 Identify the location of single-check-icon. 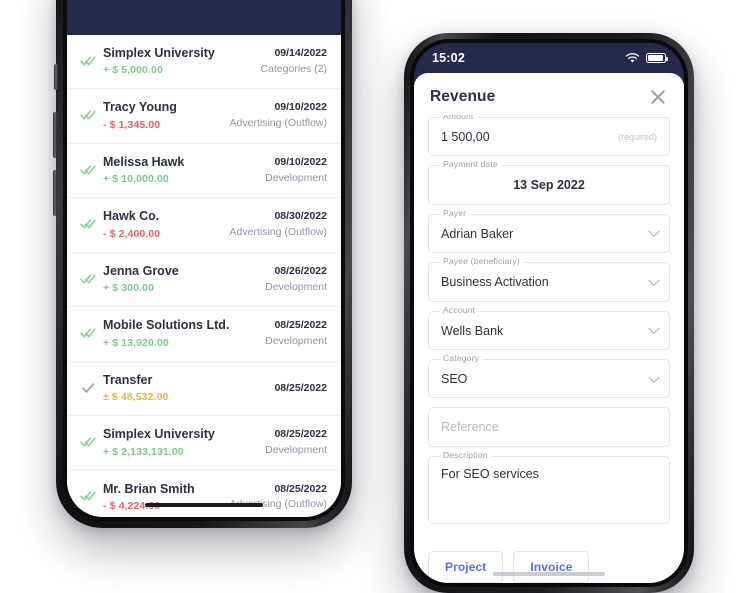
(87, 387).